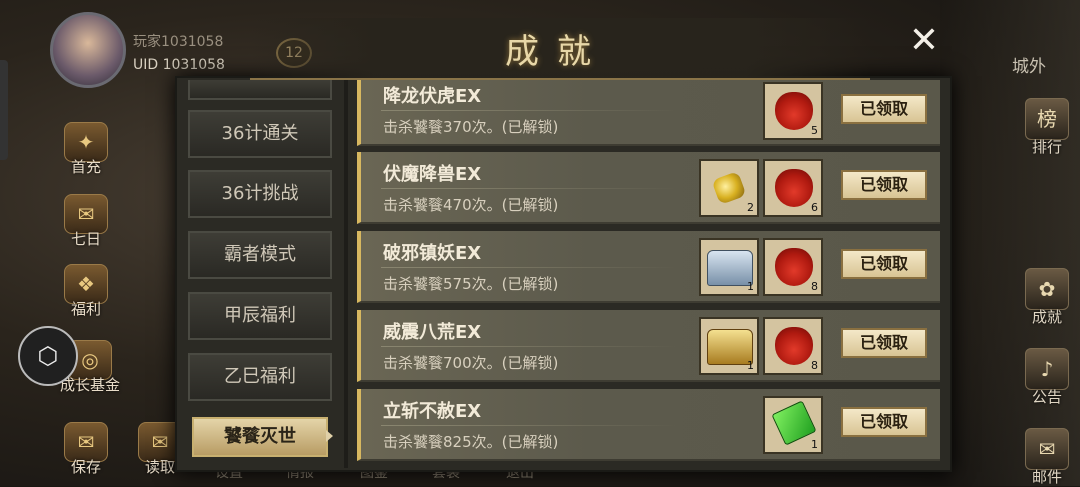 The image size is (1080, 487). What do you see at coordinates (346, 274) in the screenshot?
I see `panel-divider` at bounding box center [346, 274].